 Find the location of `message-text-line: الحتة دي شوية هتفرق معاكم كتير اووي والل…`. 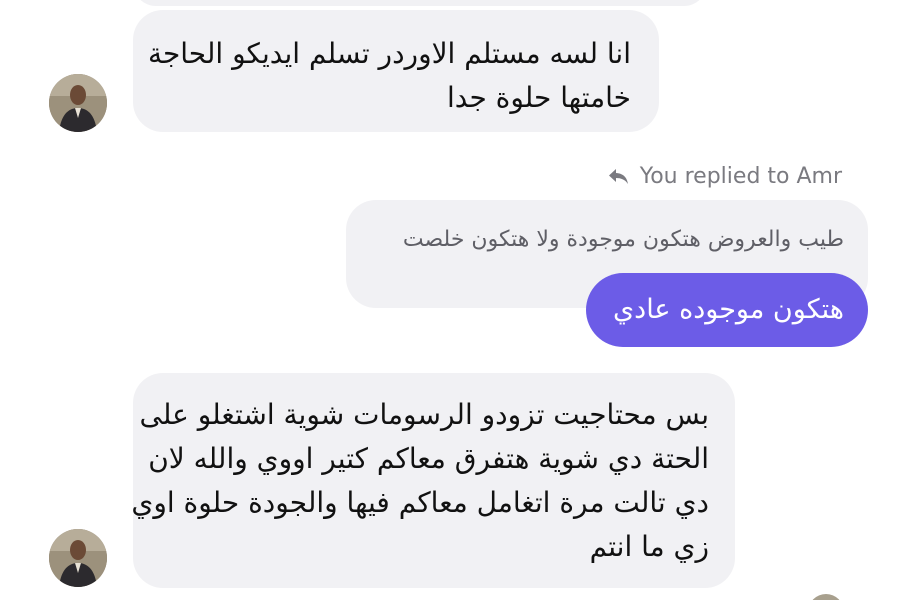

message-text-line: الحتة دي شوية هتفرق معاكم كتير اووي والل… is located at coordinates (428, 458).